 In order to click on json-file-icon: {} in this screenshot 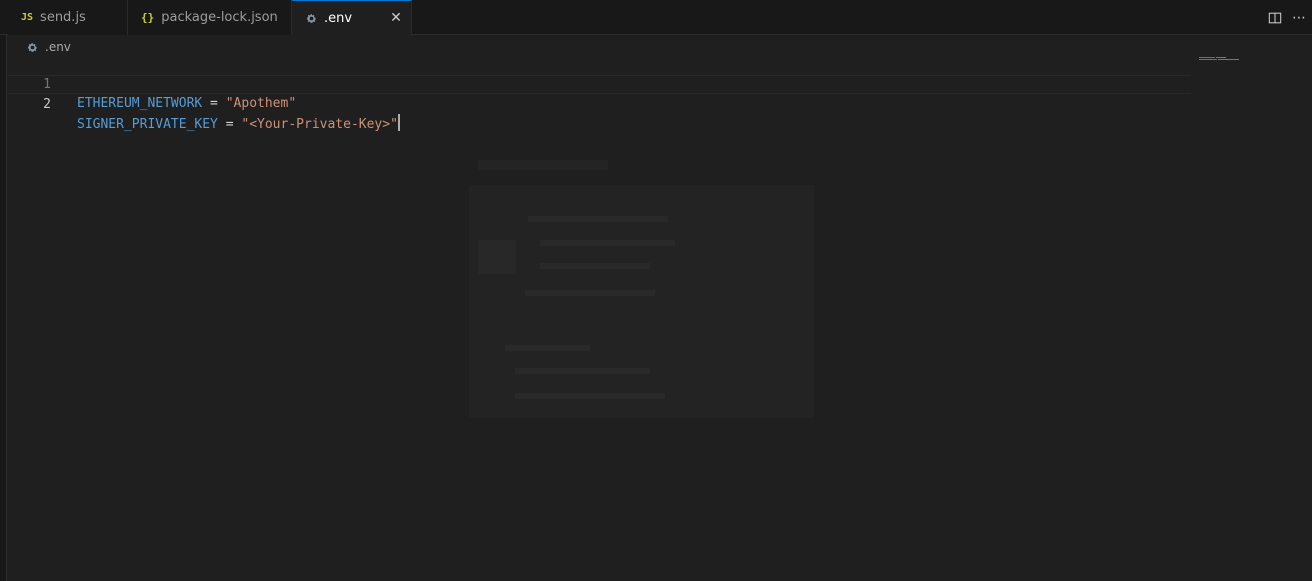, I will do `click(148, 17)`.